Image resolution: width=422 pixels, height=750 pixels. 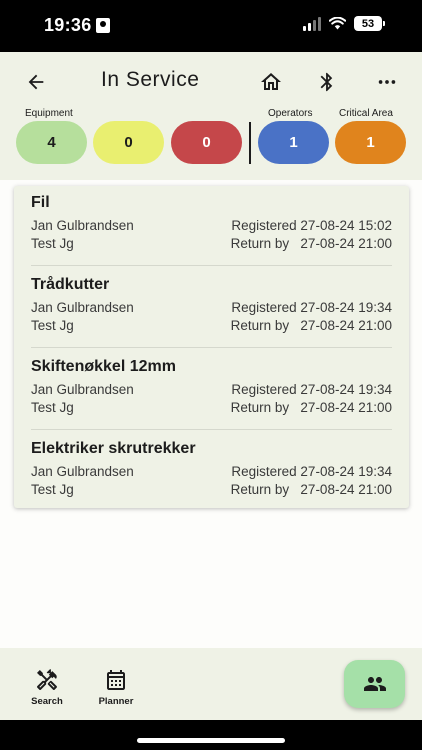 What do you see at coordinates (211, 26) in the screenshot?
I see `status-bar: 19:36 53` at bounding box center [211, 26].